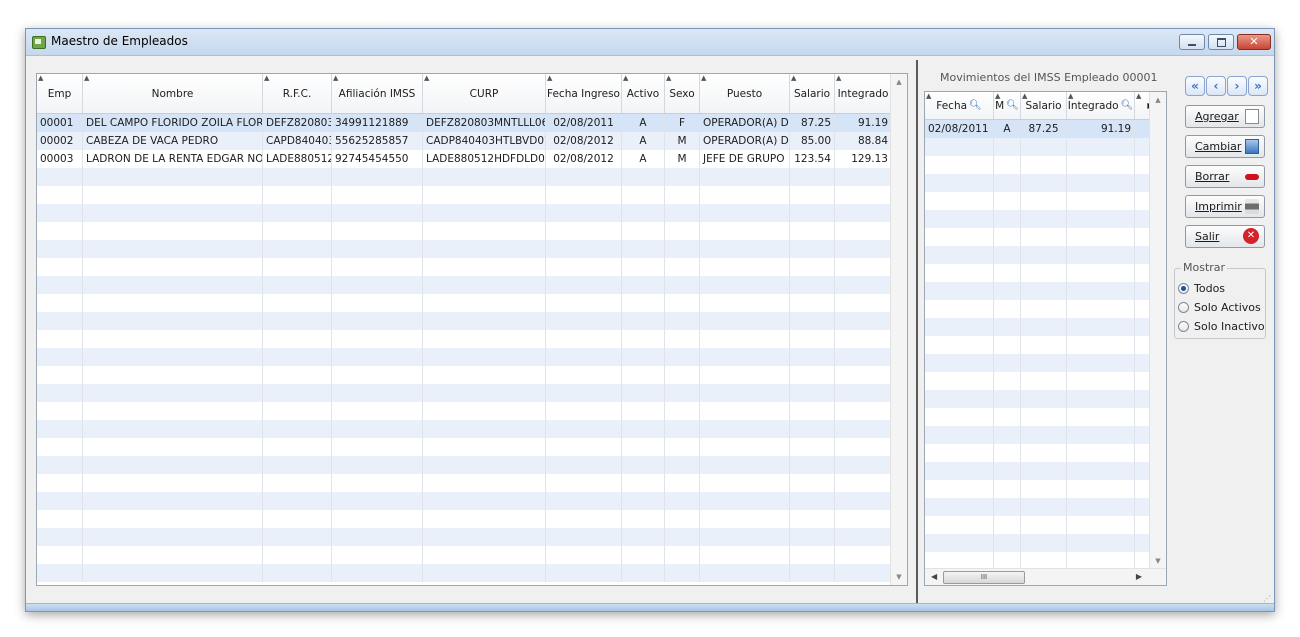  What do you see at coordinates (984, 577) in the screenshot?
I see `scroll-thumb: III` at bounding box center [984, 577].